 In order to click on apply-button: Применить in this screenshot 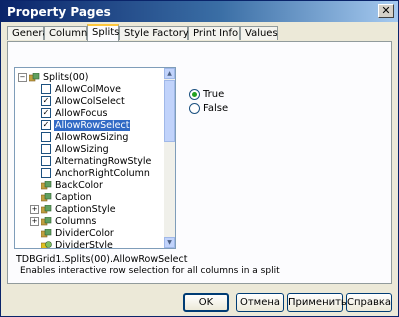, I will do `click(317, 302)`.